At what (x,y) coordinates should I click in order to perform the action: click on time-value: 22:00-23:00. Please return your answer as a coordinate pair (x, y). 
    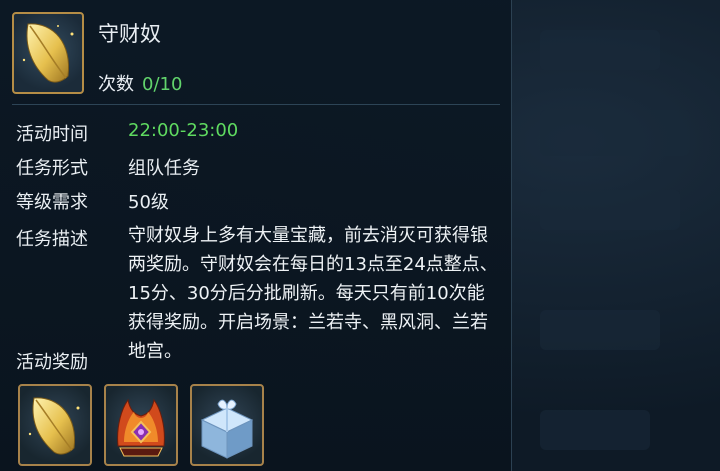
    Looking at the image, I should click on (183, 130).